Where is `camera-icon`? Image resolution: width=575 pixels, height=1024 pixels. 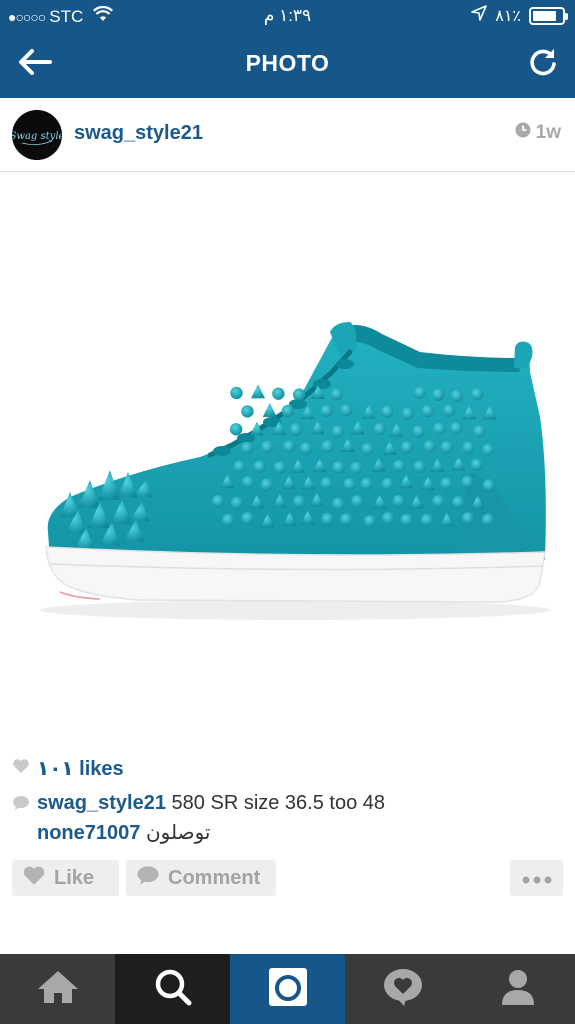 camera-icon is located at coordinates (288, 989).